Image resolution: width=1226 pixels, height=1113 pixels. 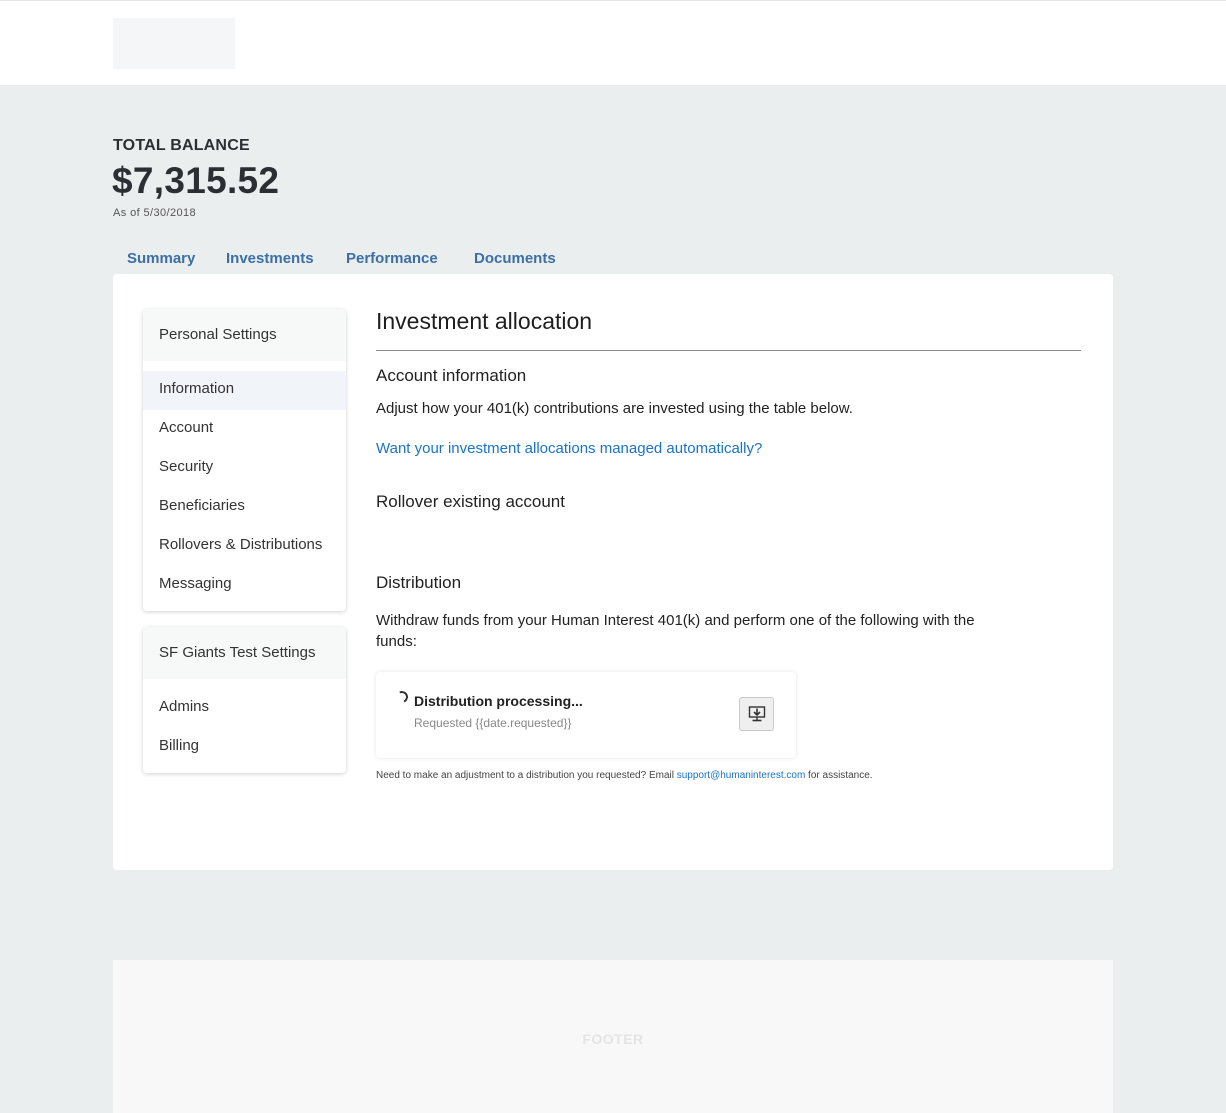 What do you see at coordinates (402, 697) in the screenshot?
I see `loading-spinner-icon` at bounding box center [402, 697].